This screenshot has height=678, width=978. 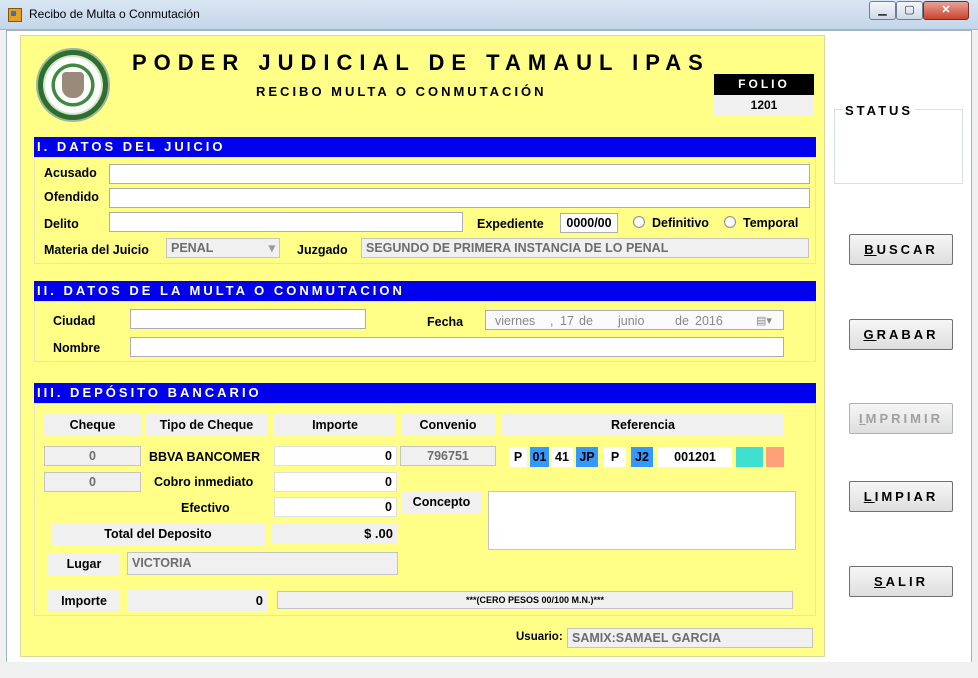 I want to click on delito-label: Delito, so click(x=61, y=224).